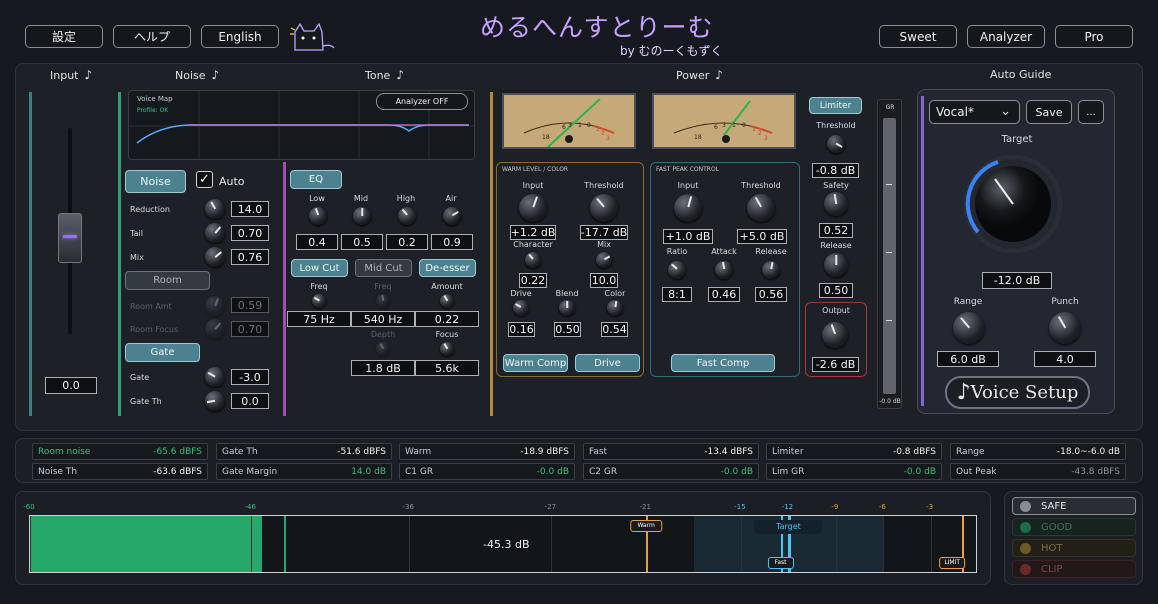 This screenshot has width=1158, height=604. What do you see at coordinates (319, 301) in the screenshot?
I see `lowcut-freq-knob` at bounding box center [319, 301].